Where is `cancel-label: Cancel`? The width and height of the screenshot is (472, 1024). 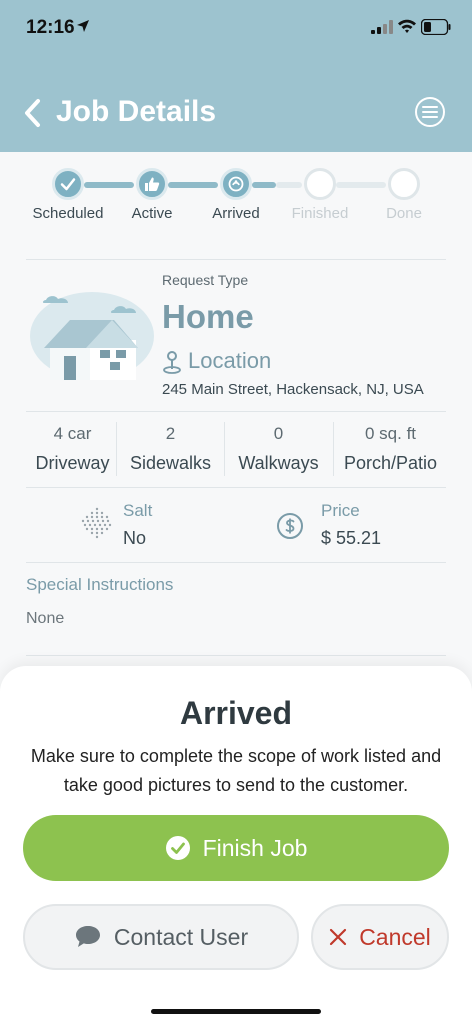
cancel-label: Cancel is located at coordinates (395, 936).